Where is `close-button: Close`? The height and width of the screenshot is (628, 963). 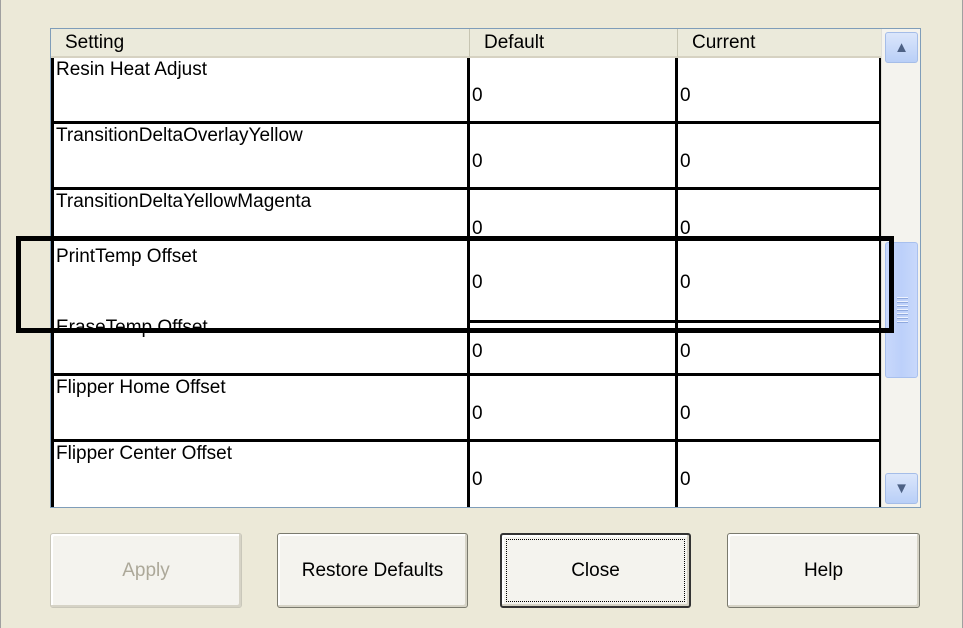
close-button: Close is located at coordinates (595, 570).